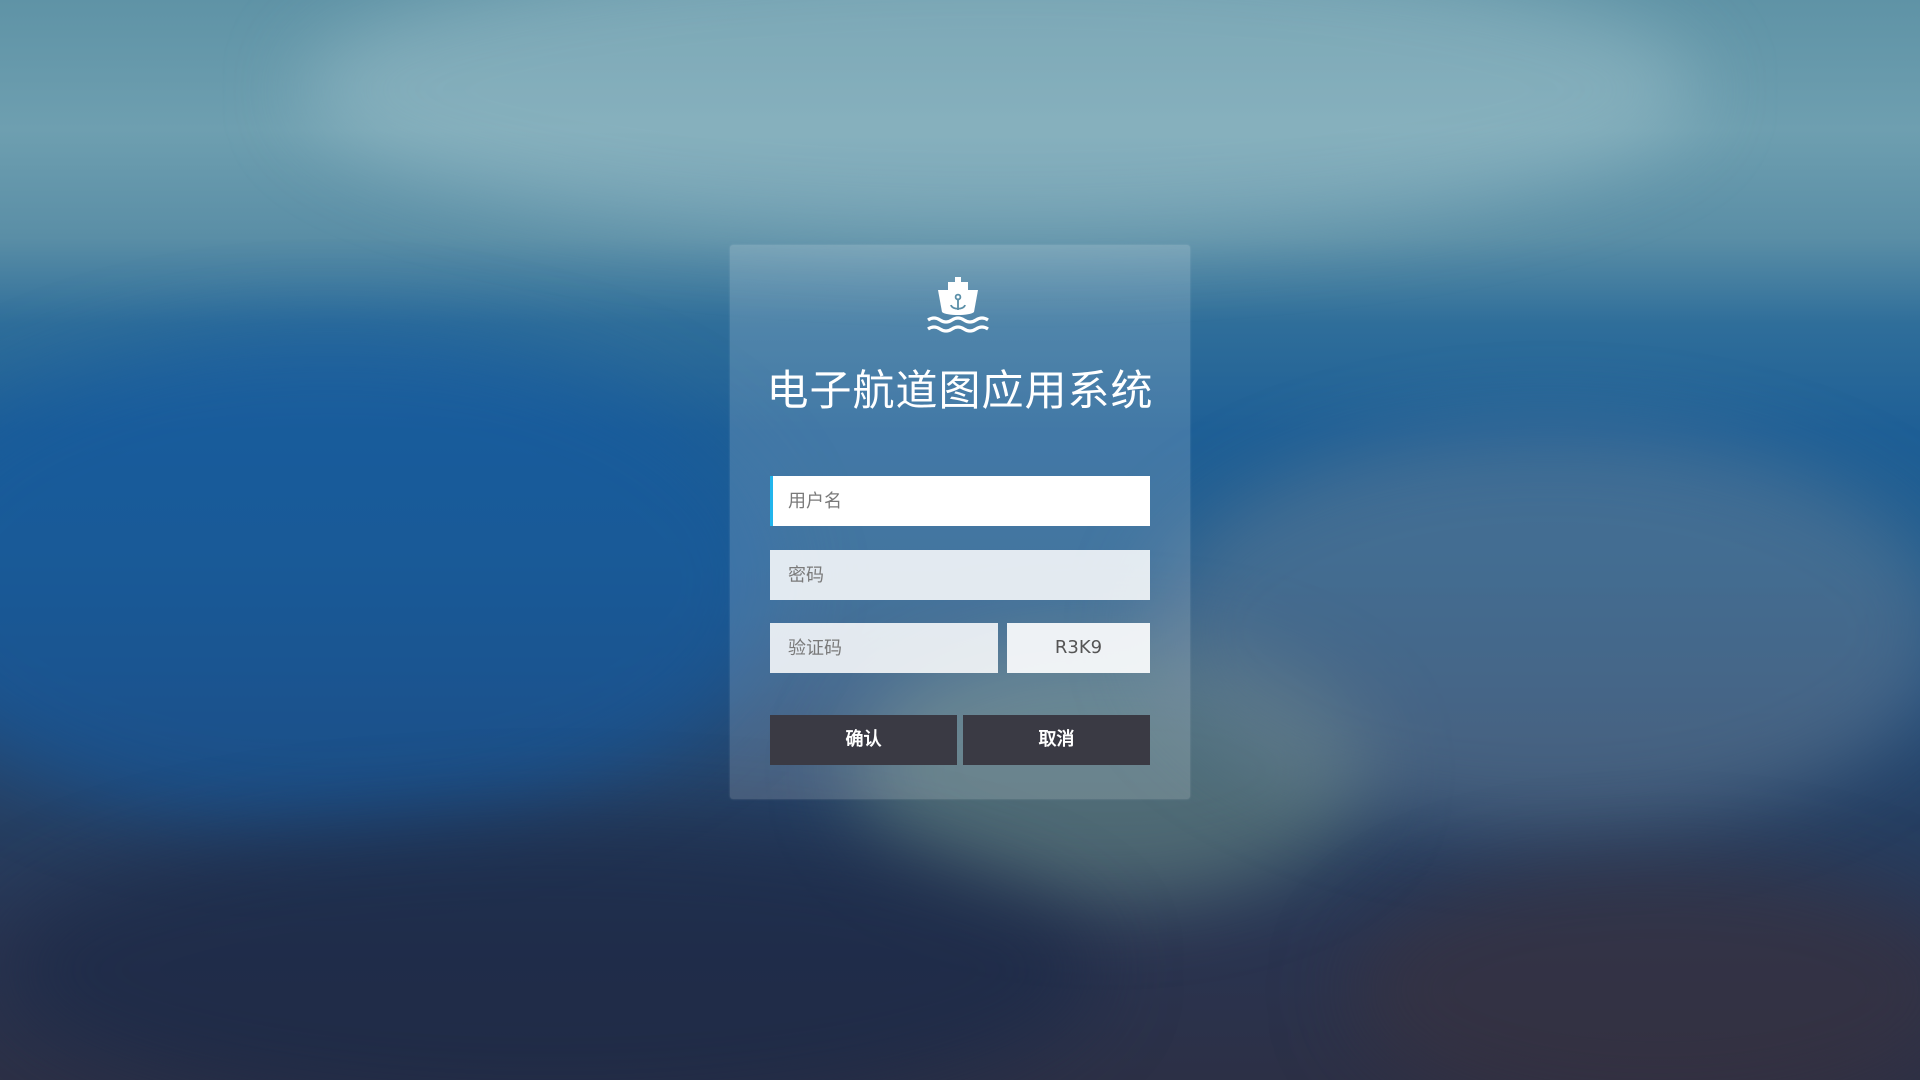  Describe the element at coordinates (1056, 740) in the screenshot. I see `cancel-button: 取消` at that location.